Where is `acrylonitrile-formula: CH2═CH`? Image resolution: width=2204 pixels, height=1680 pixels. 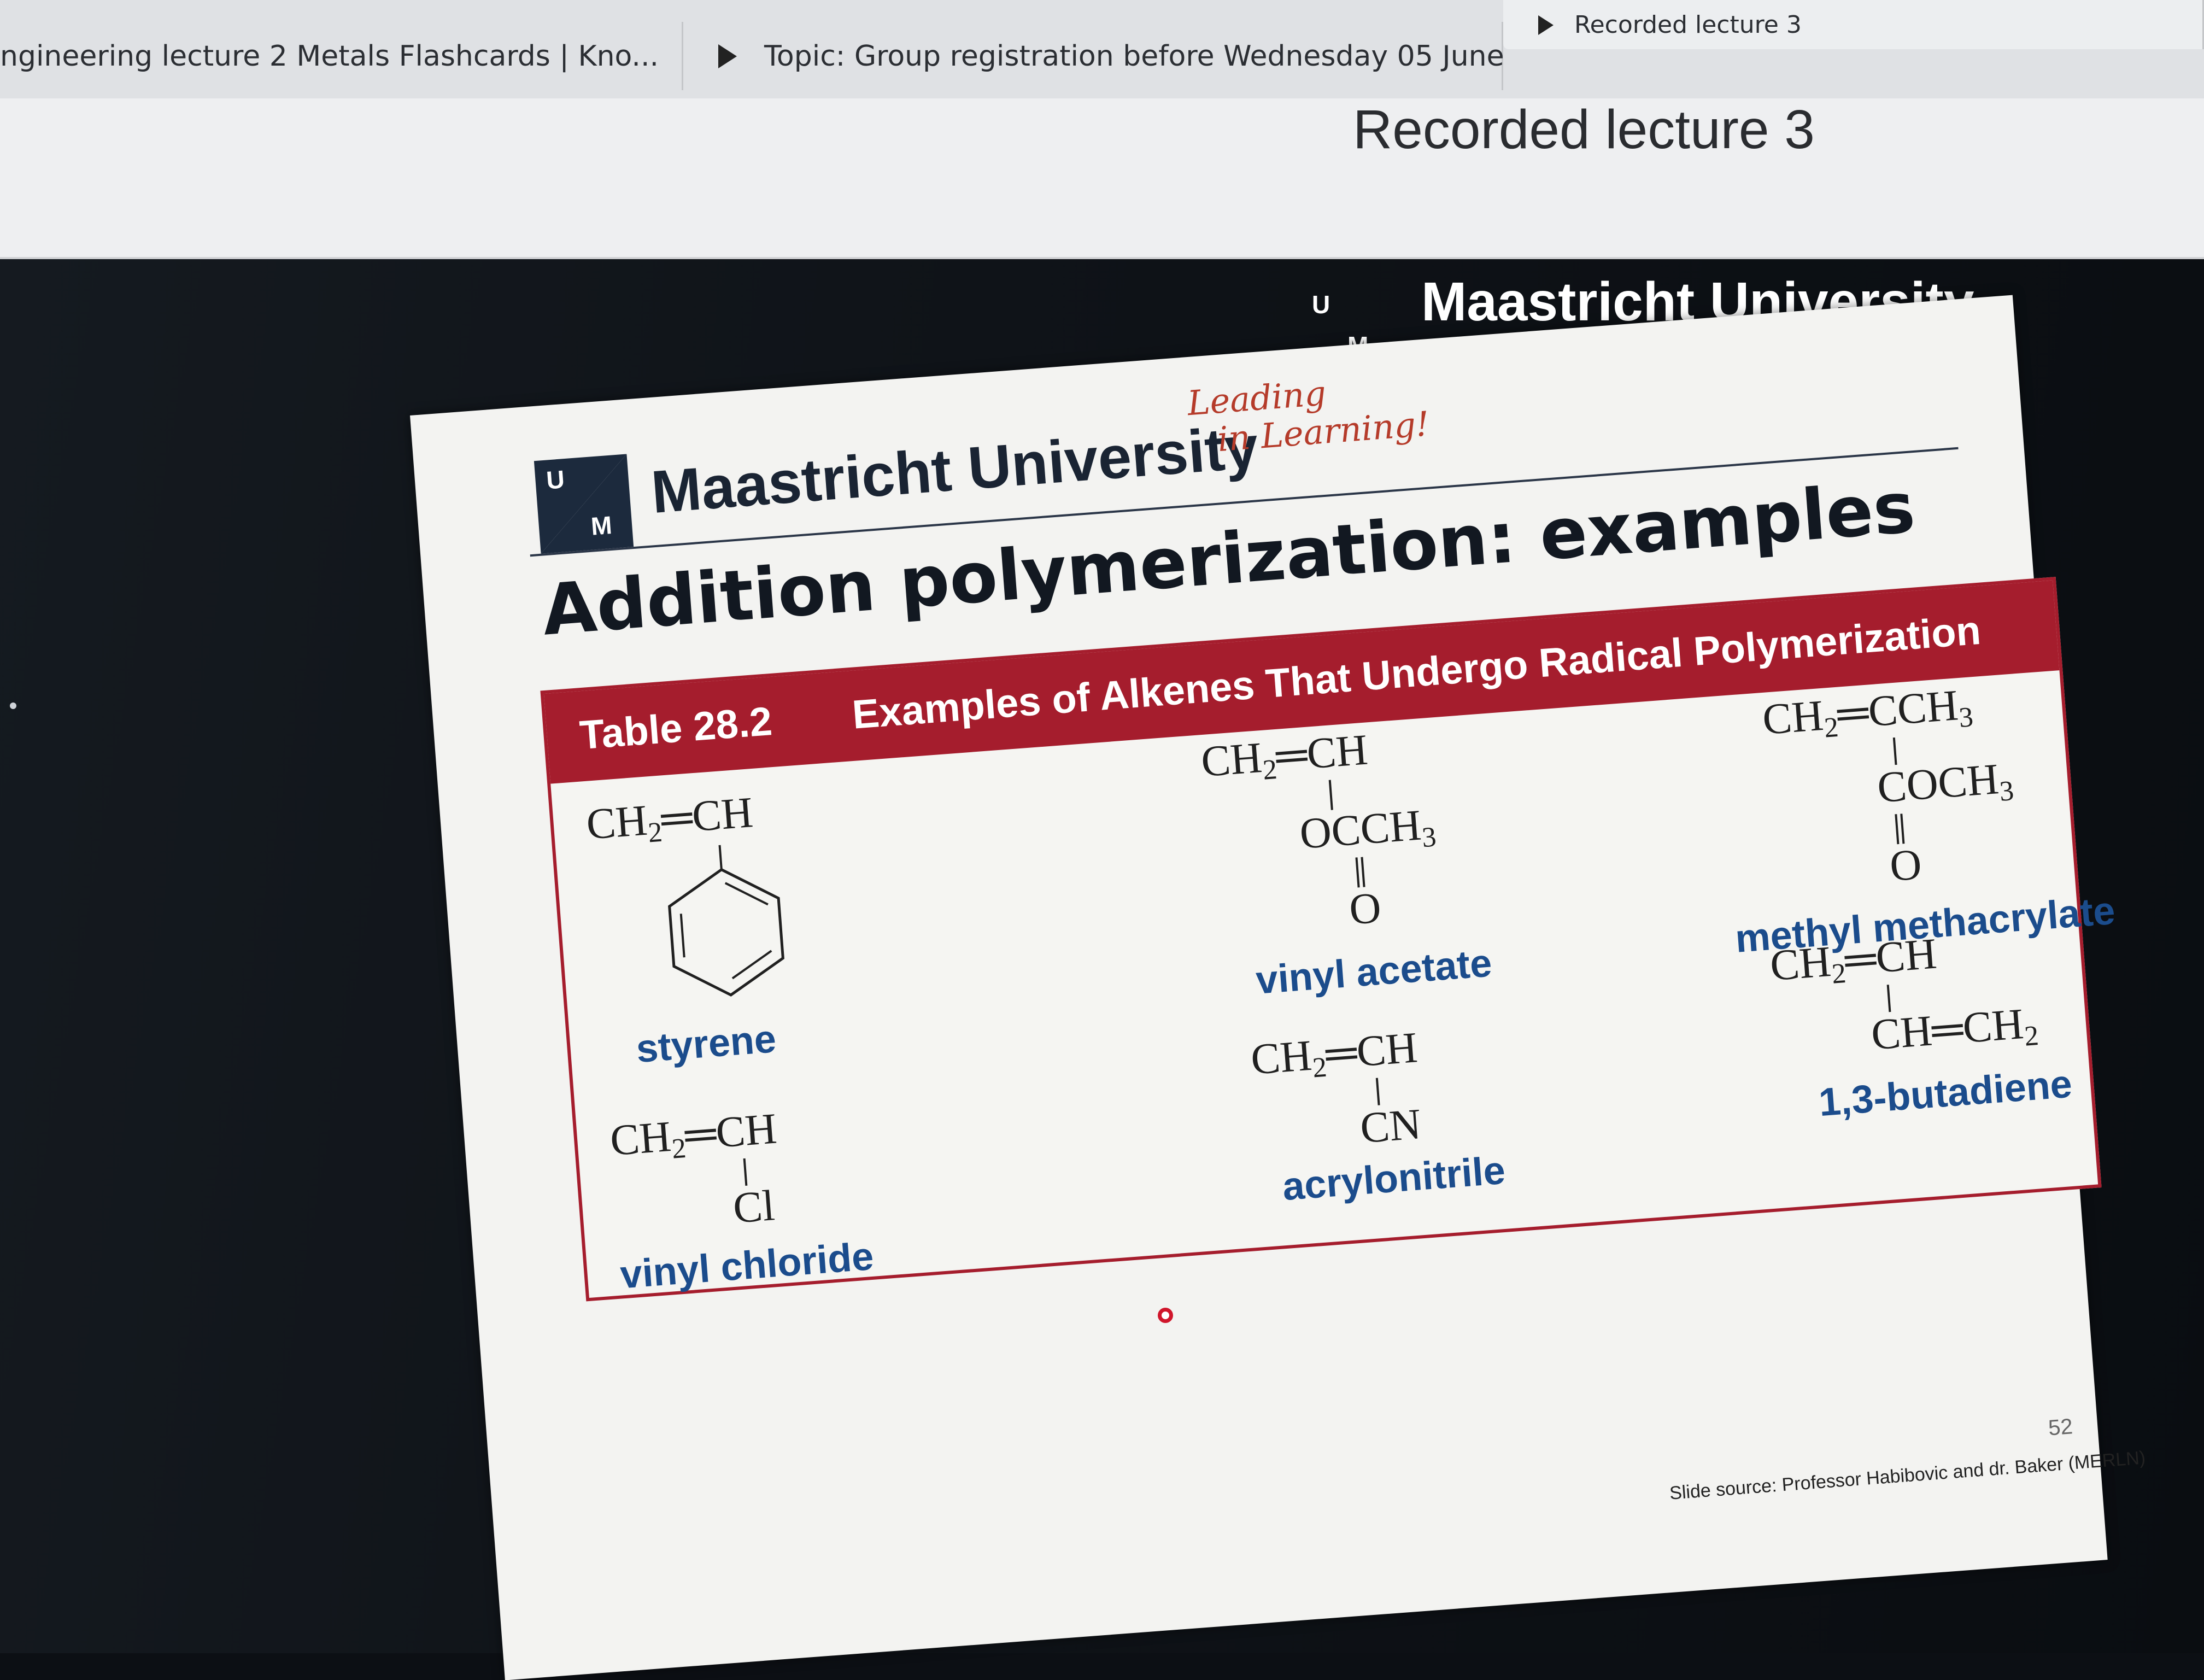 acrylonitrile-formula: CH2═CH is located at coordinates (1334, 1053).